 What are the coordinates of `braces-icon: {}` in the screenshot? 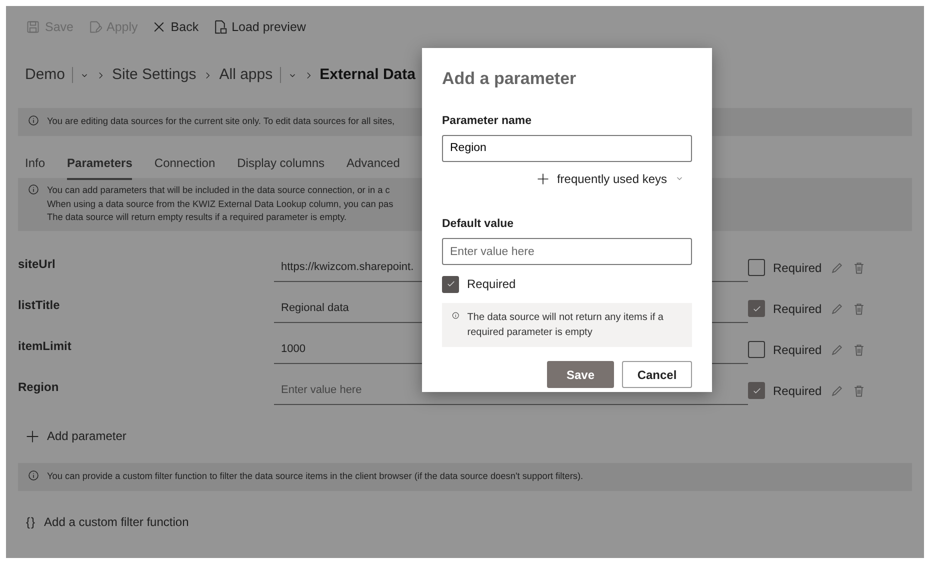 It's located at (31, 521).